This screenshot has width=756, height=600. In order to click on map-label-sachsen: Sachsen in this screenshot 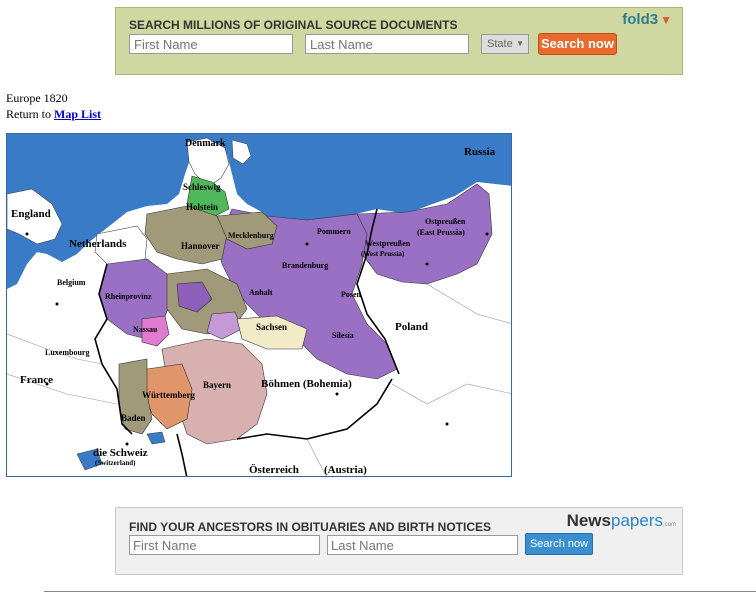, I will do `click(271, 327)`.